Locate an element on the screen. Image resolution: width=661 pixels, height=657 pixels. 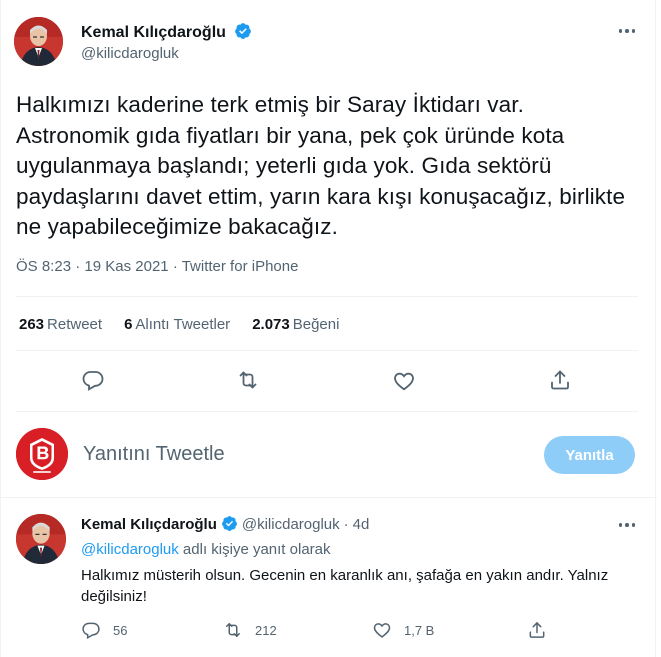
retweets-stat: 263 Retweet is located at coordinates (60, 324).